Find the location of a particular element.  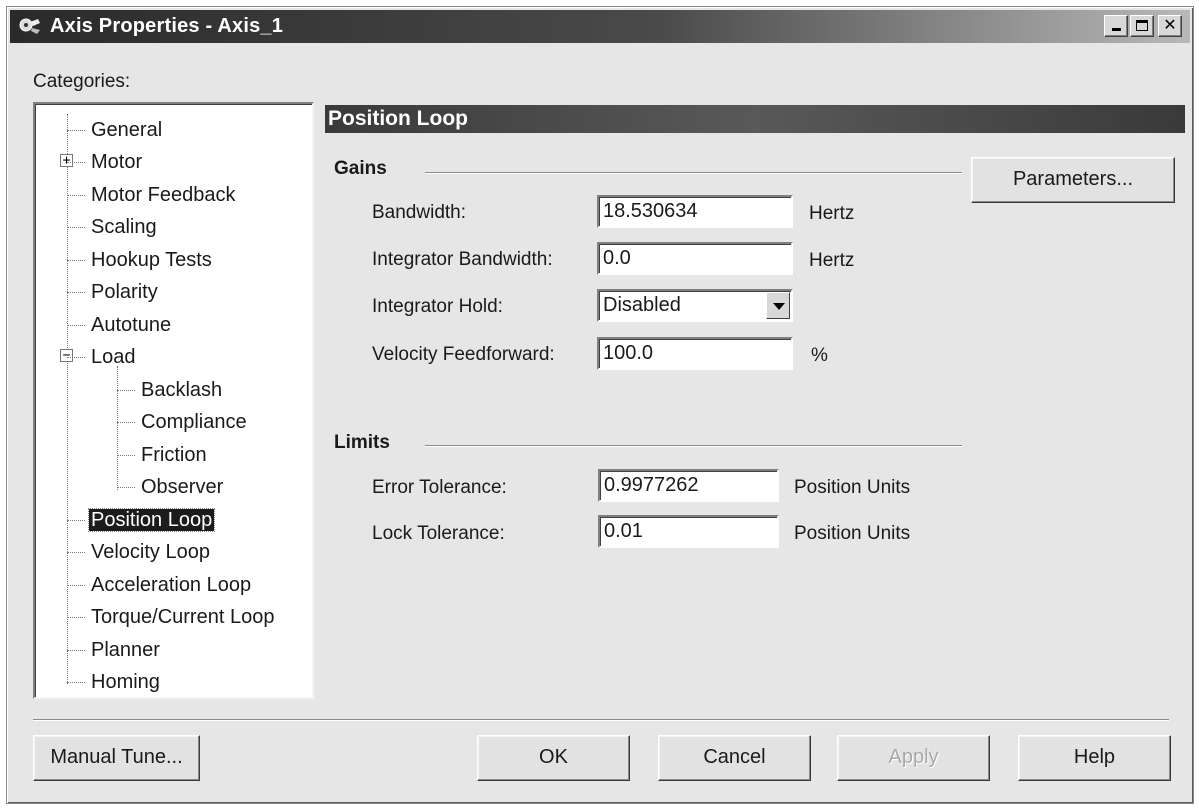

tree-item-hookup-tests: Hookup Tests is located at coordinates (140, 260).